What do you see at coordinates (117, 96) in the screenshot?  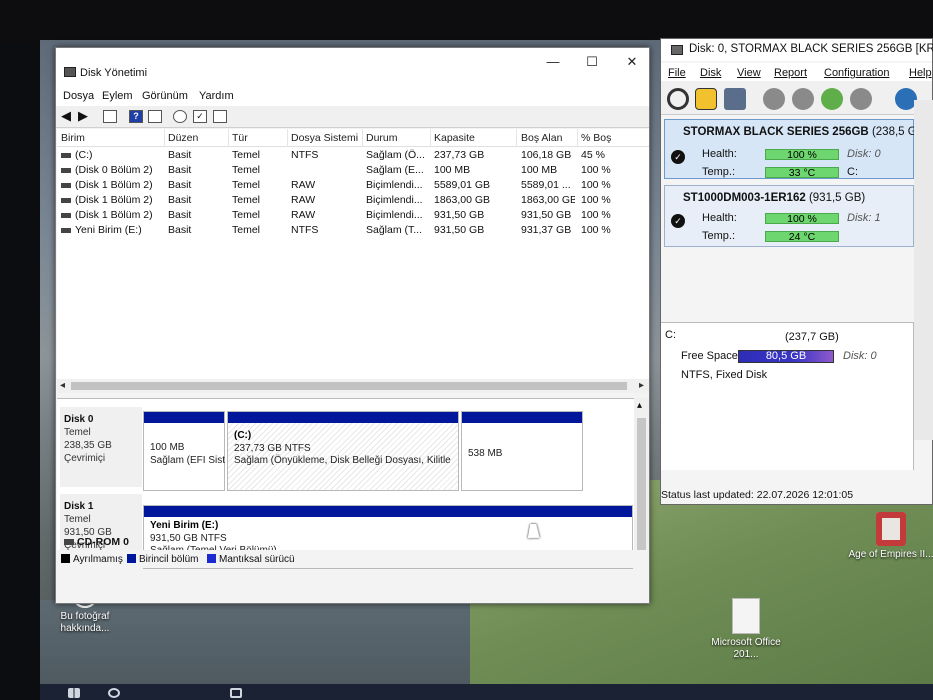 I see `menu-eylem: Eylem` at bounding box center [117, 96].